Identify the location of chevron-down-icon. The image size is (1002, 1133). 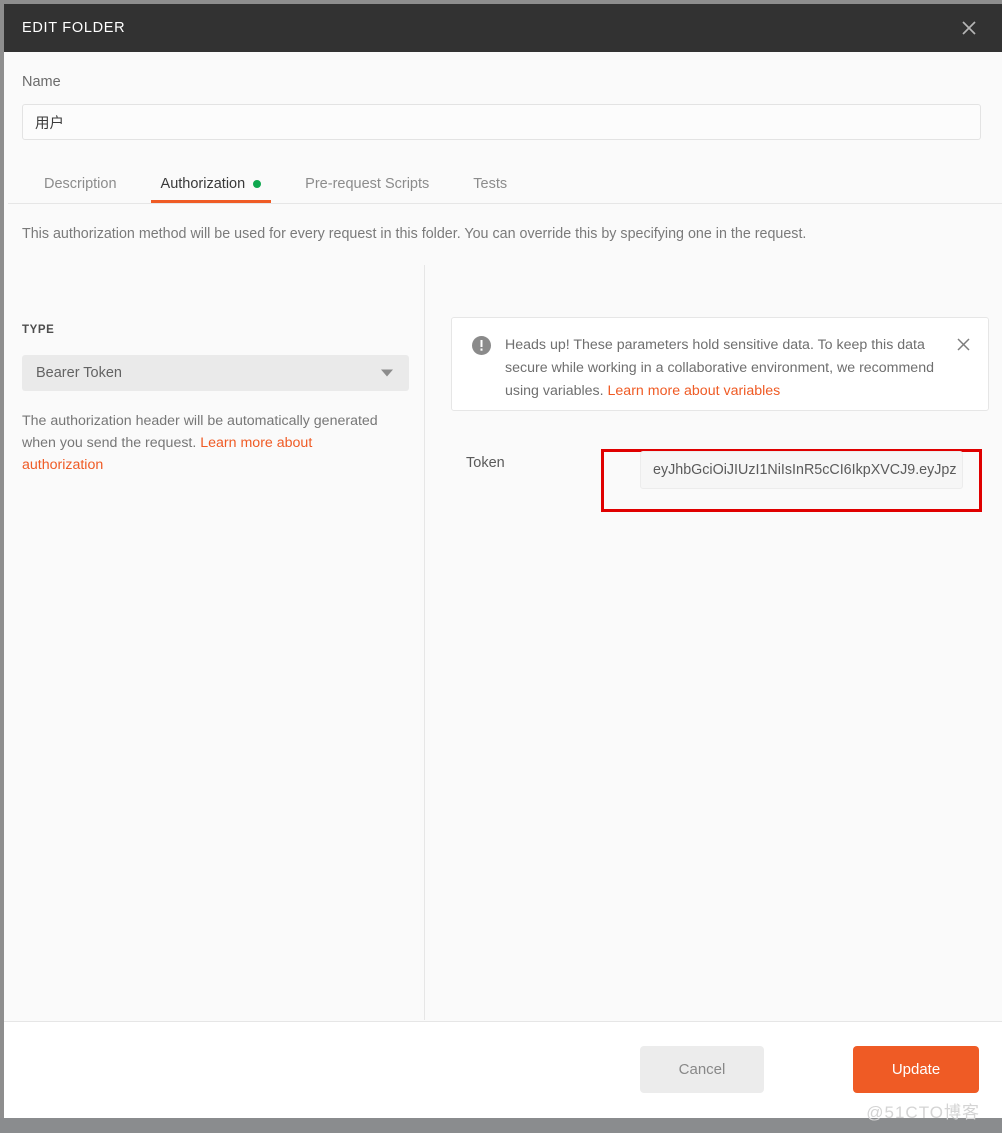
(387, 373).